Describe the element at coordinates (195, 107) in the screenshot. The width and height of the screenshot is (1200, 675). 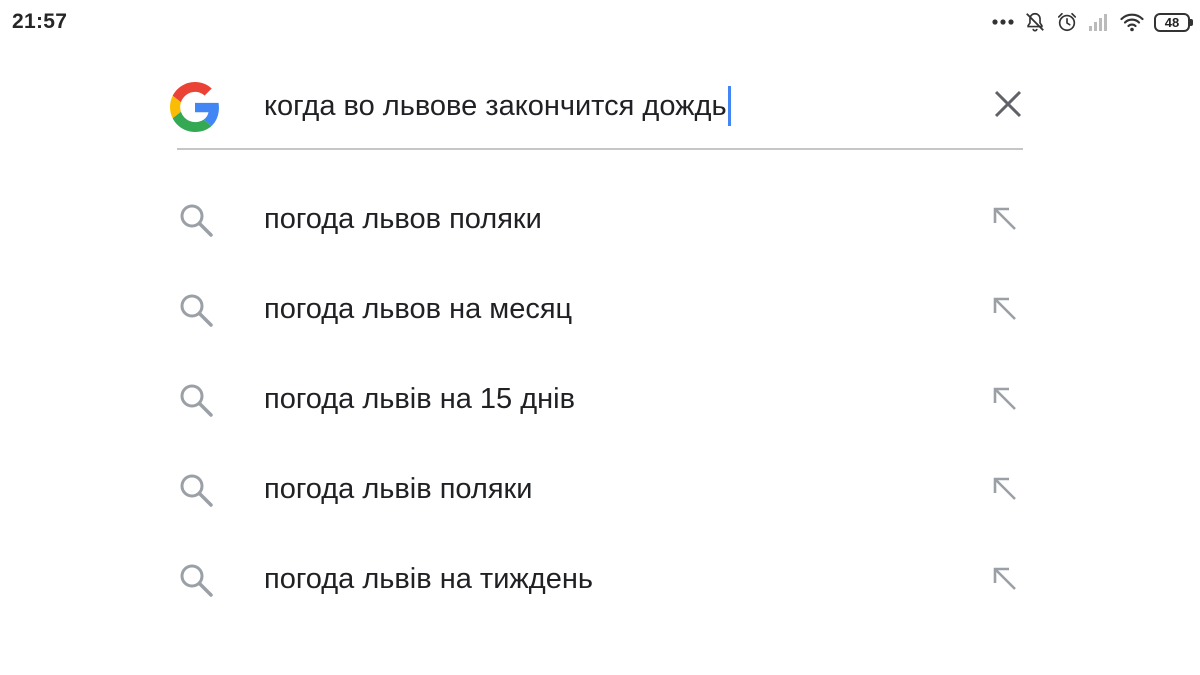
I see `google-g-icon` at that location.